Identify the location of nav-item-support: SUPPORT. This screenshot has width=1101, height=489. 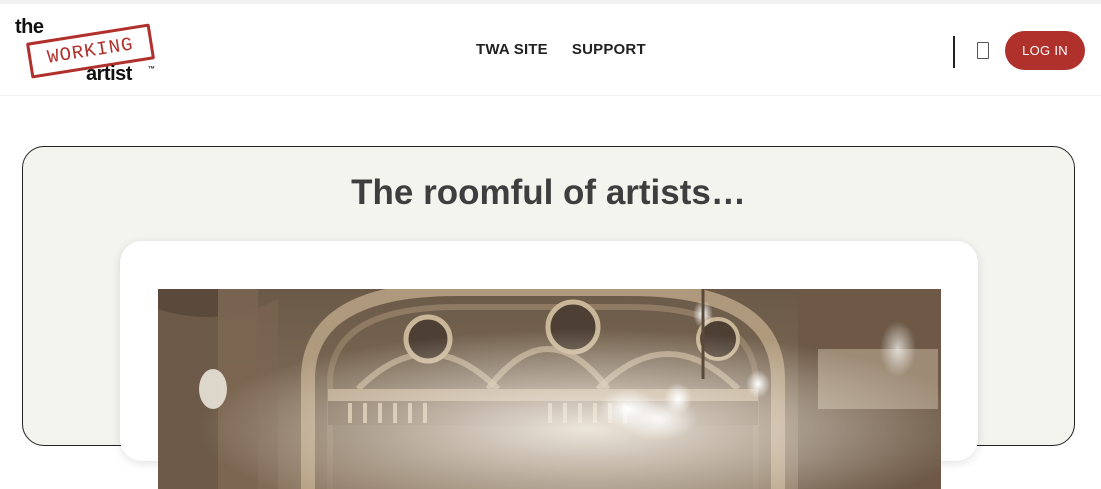
(609, 49).